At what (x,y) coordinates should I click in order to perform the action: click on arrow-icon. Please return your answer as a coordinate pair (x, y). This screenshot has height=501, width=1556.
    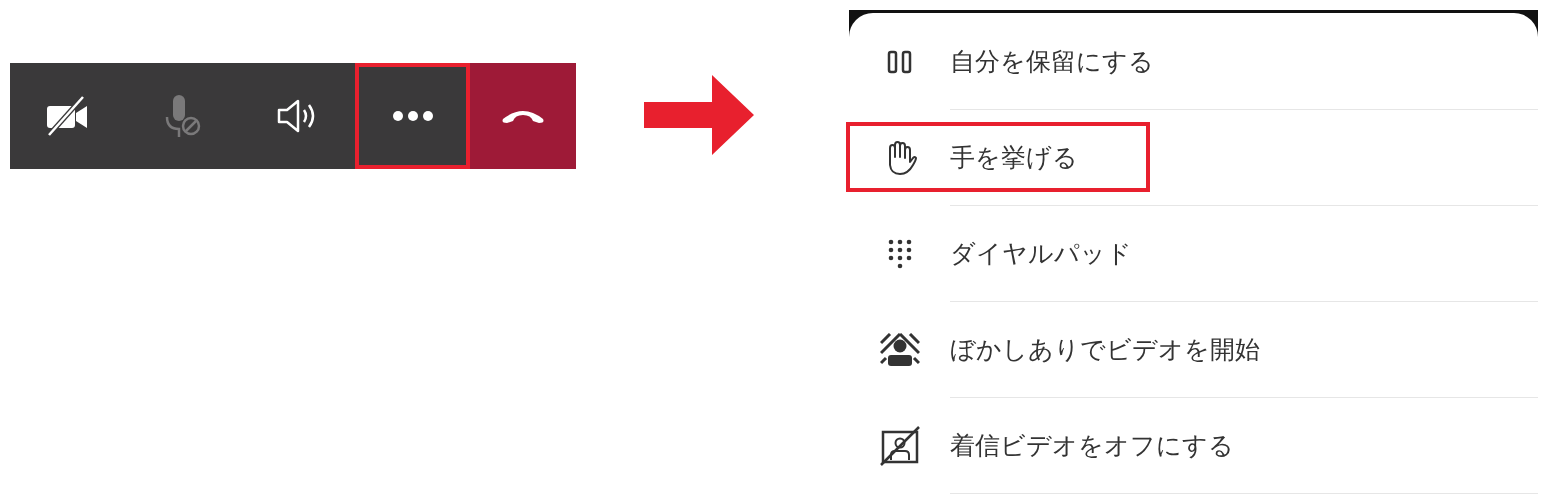
    Looking at the image, I should click on (699, 115).